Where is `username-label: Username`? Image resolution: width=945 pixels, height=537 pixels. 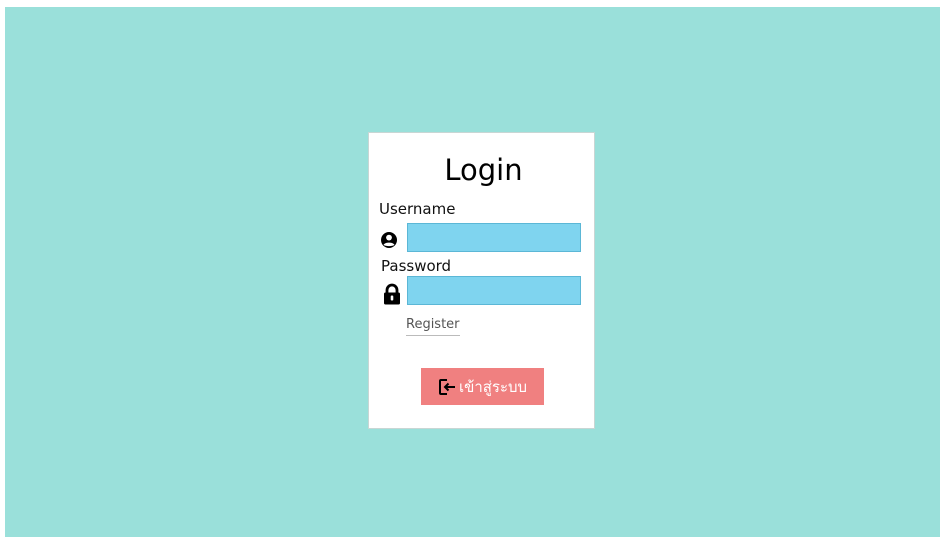
username-label: Username is located at coordinates (417, 209).